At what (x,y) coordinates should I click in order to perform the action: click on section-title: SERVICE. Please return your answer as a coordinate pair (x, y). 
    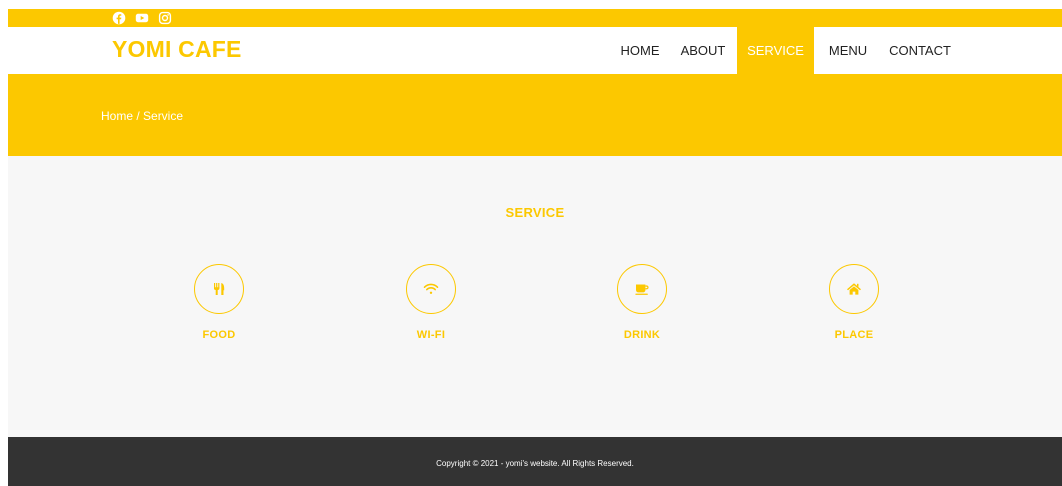
    Looking at the image, I should click on (535, 212).